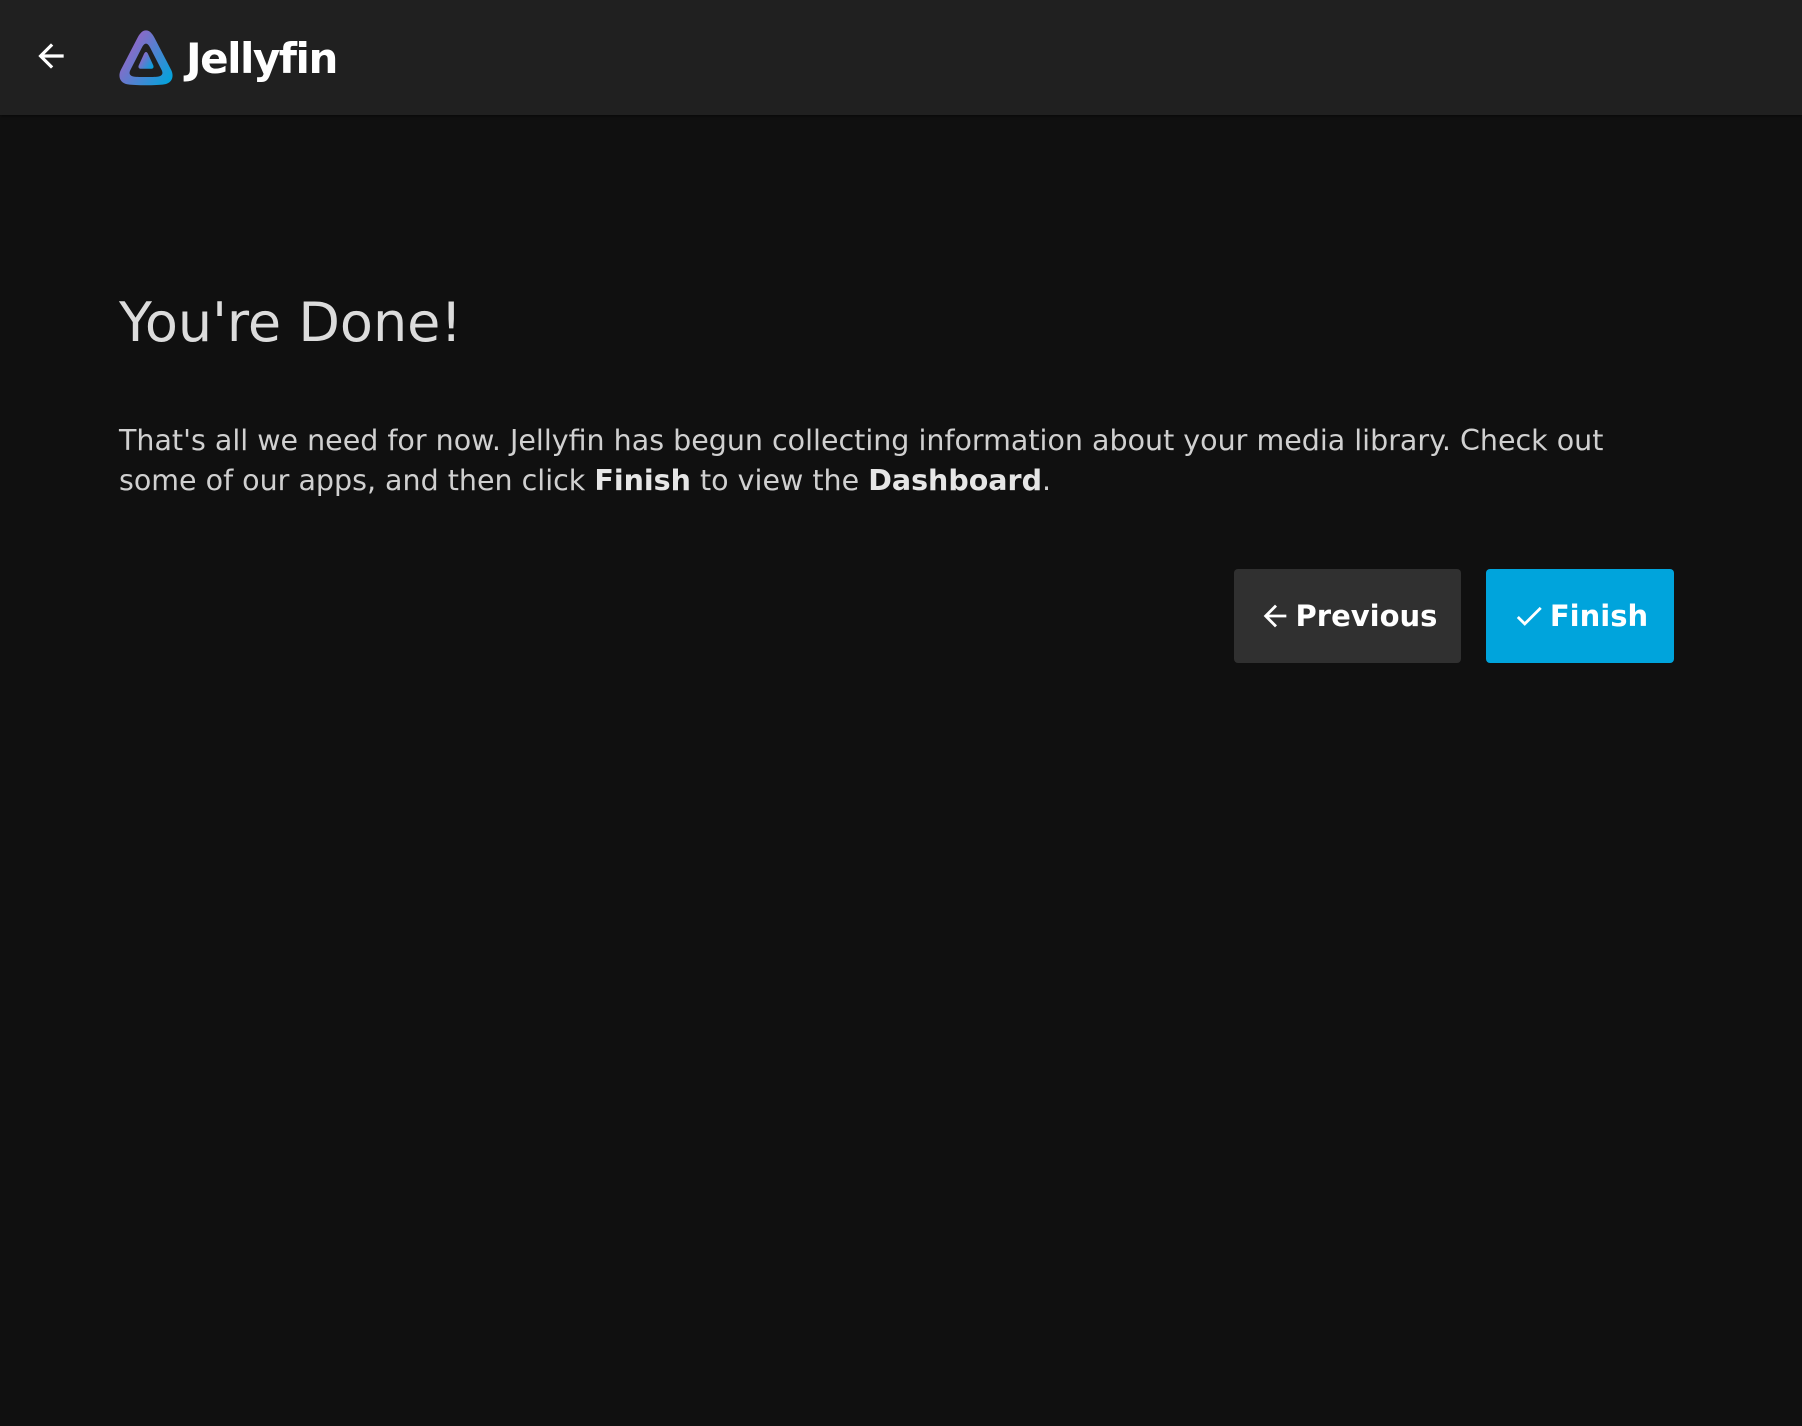 The height and width of the screenshot is (1426, 1802). I want to click on previous-button: Previous, so click(1347, 616).